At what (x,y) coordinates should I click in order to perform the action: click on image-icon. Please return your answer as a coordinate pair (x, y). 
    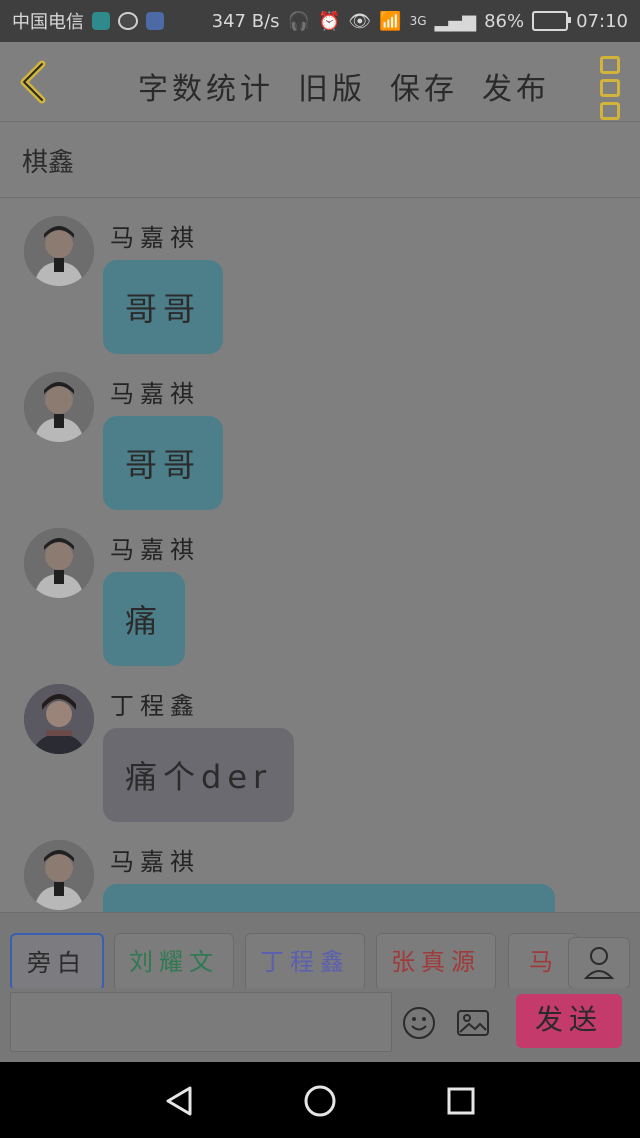
    Looking at the image, I should click on (473, 1023).